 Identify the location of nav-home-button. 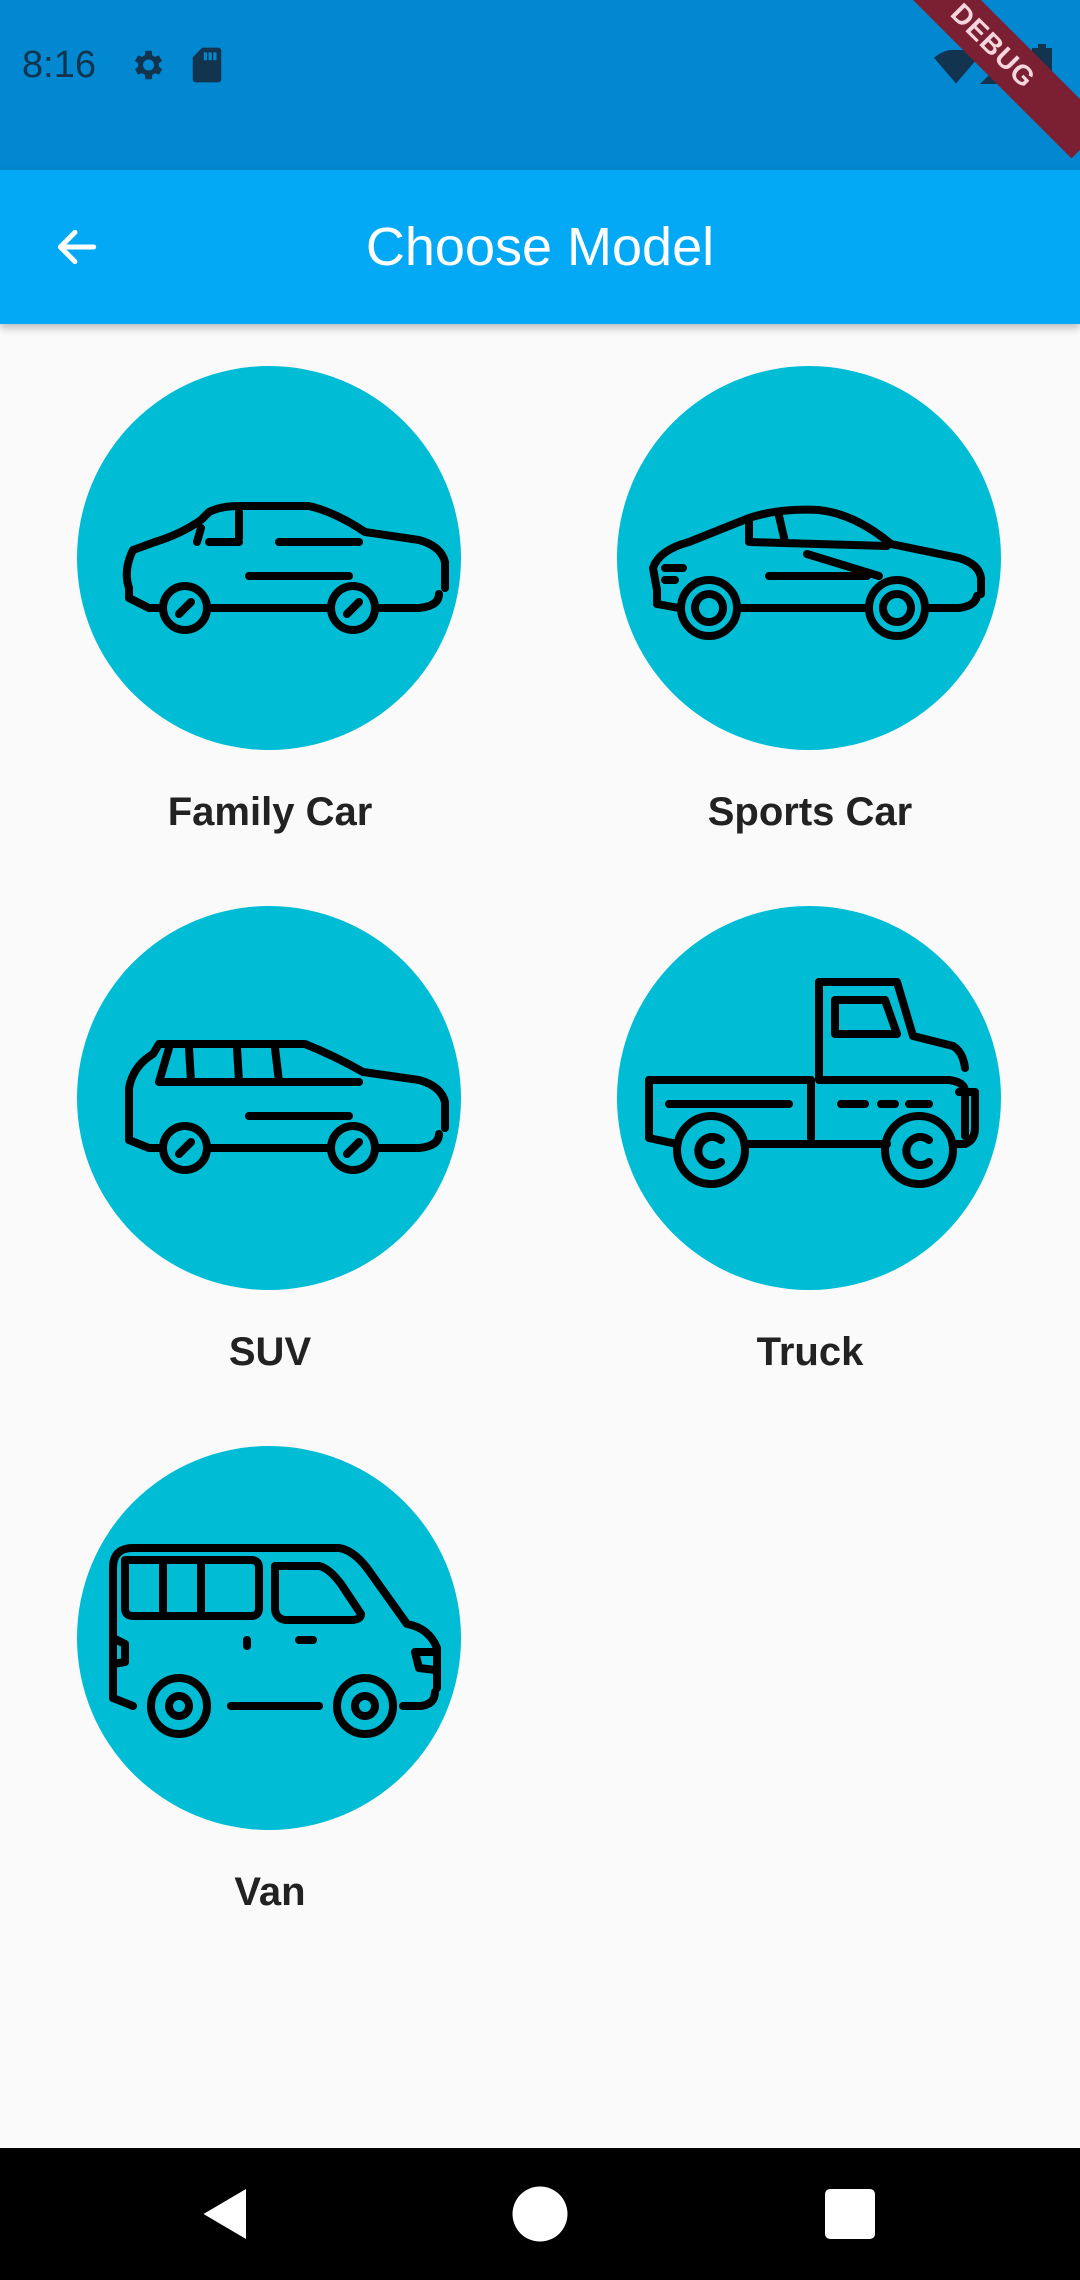
(540, 2214).